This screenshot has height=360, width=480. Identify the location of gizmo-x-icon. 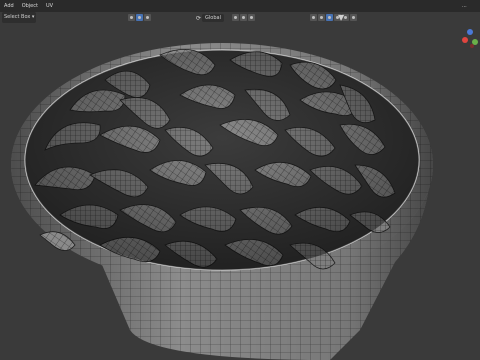
(465, 40).